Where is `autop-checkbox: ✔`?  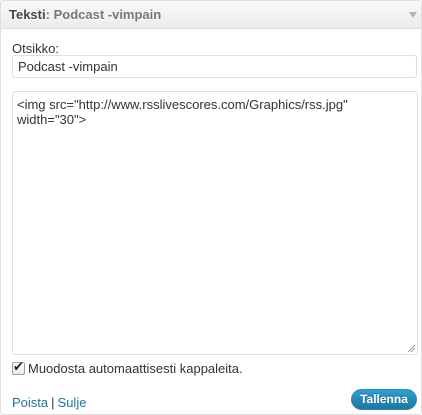 autop-checkbox: ✔ is located at coordinates (18, 367).